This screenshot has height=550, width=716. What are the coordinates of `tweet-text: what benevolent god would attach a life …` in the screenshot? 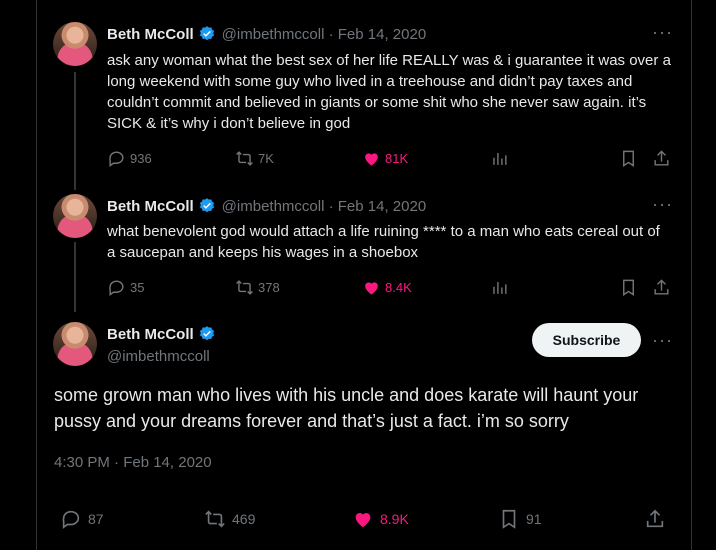 It's located at (383, 242).